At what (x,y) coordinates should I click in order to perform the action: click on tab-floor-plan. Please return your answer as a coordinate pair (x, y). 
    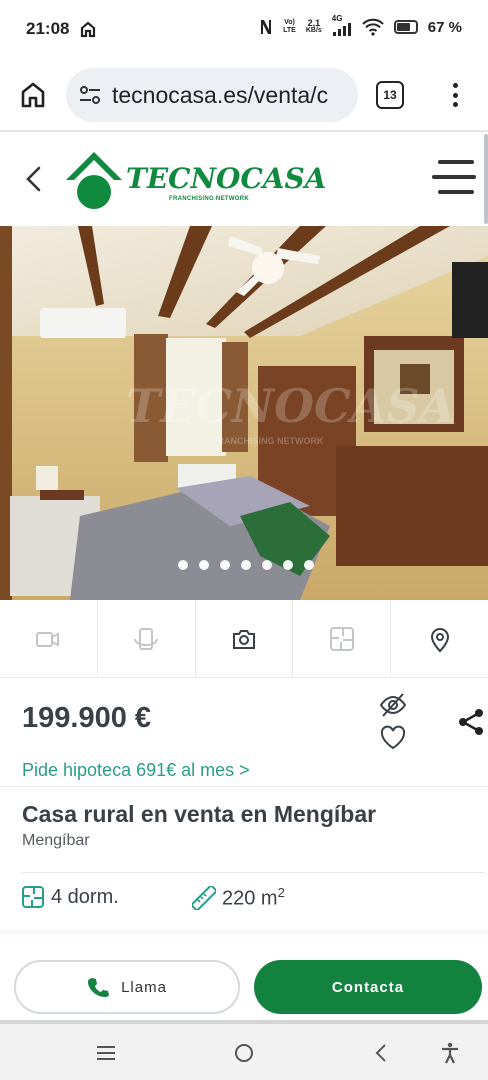
    Looking at the image, I should click on (342, 638).